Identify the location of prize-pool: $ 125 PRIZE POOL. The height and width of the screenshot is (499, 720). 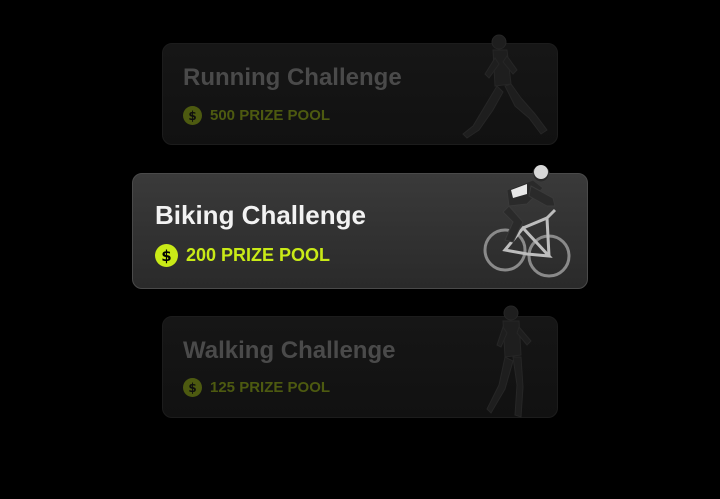
(256, 387).